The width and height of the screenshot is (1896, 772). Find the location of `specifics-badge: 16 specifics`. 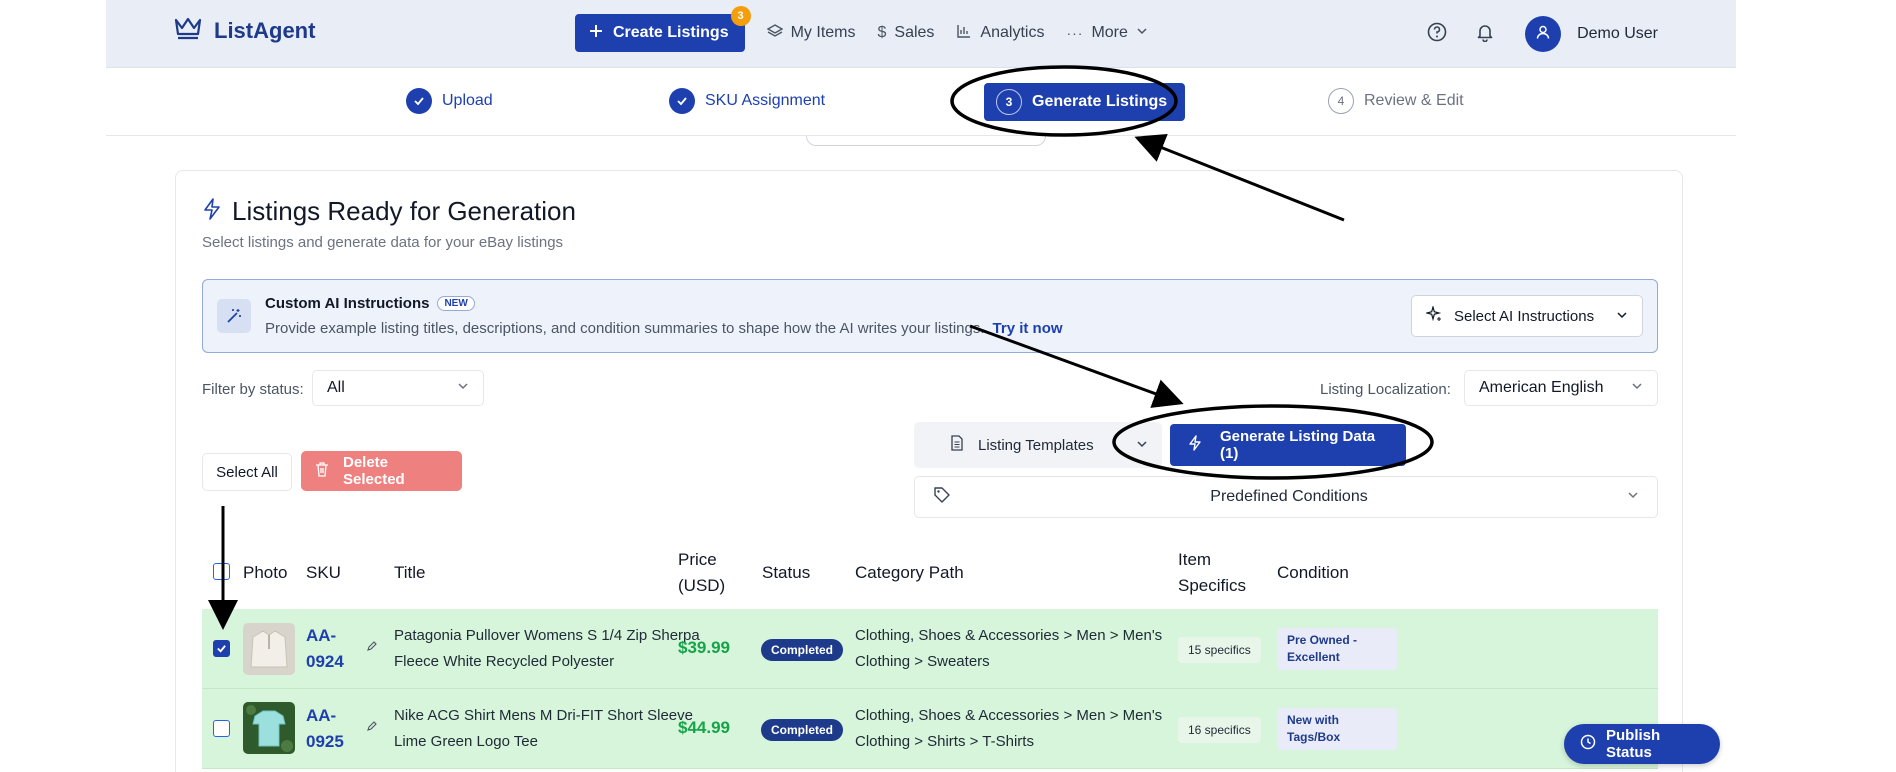

specifics-badge: 16 specifics is located at coordinates (1219, 730).